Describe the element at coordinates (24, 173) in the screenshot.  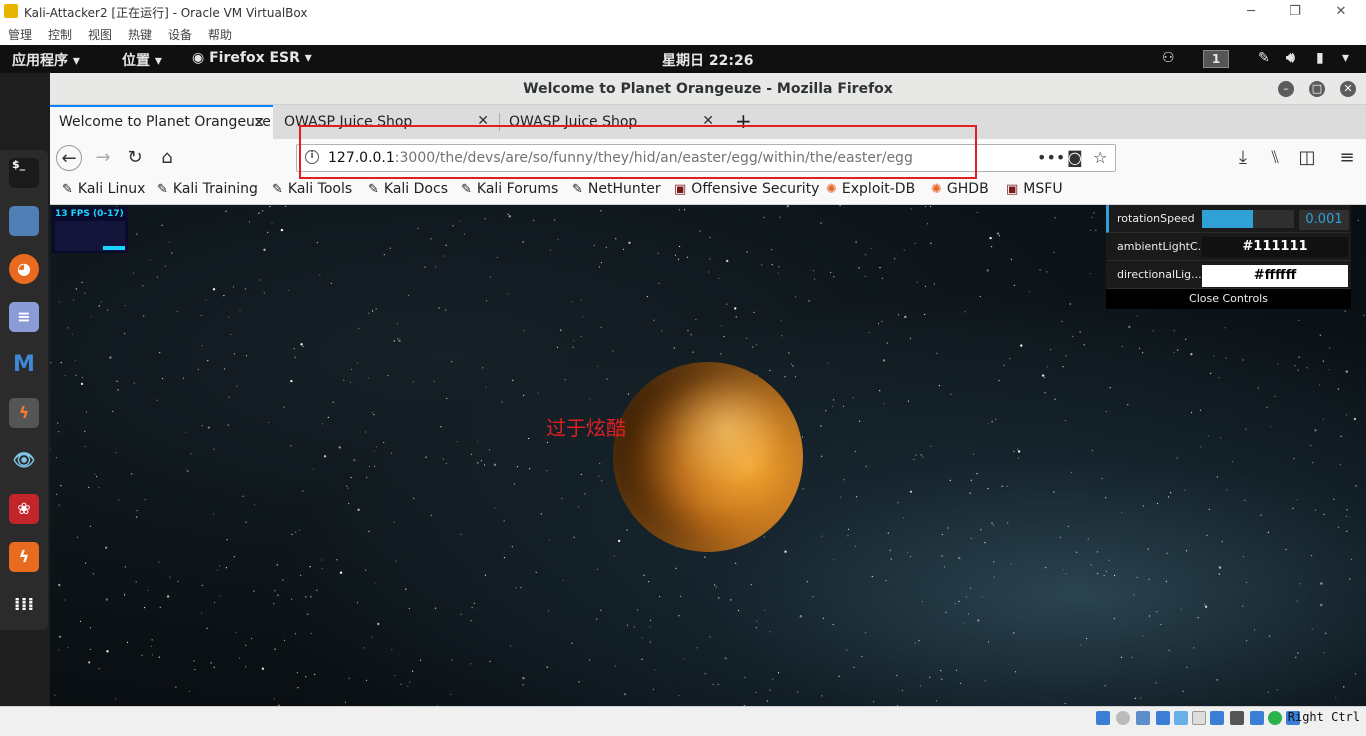
I see `terminal-icon: $_` at that location.